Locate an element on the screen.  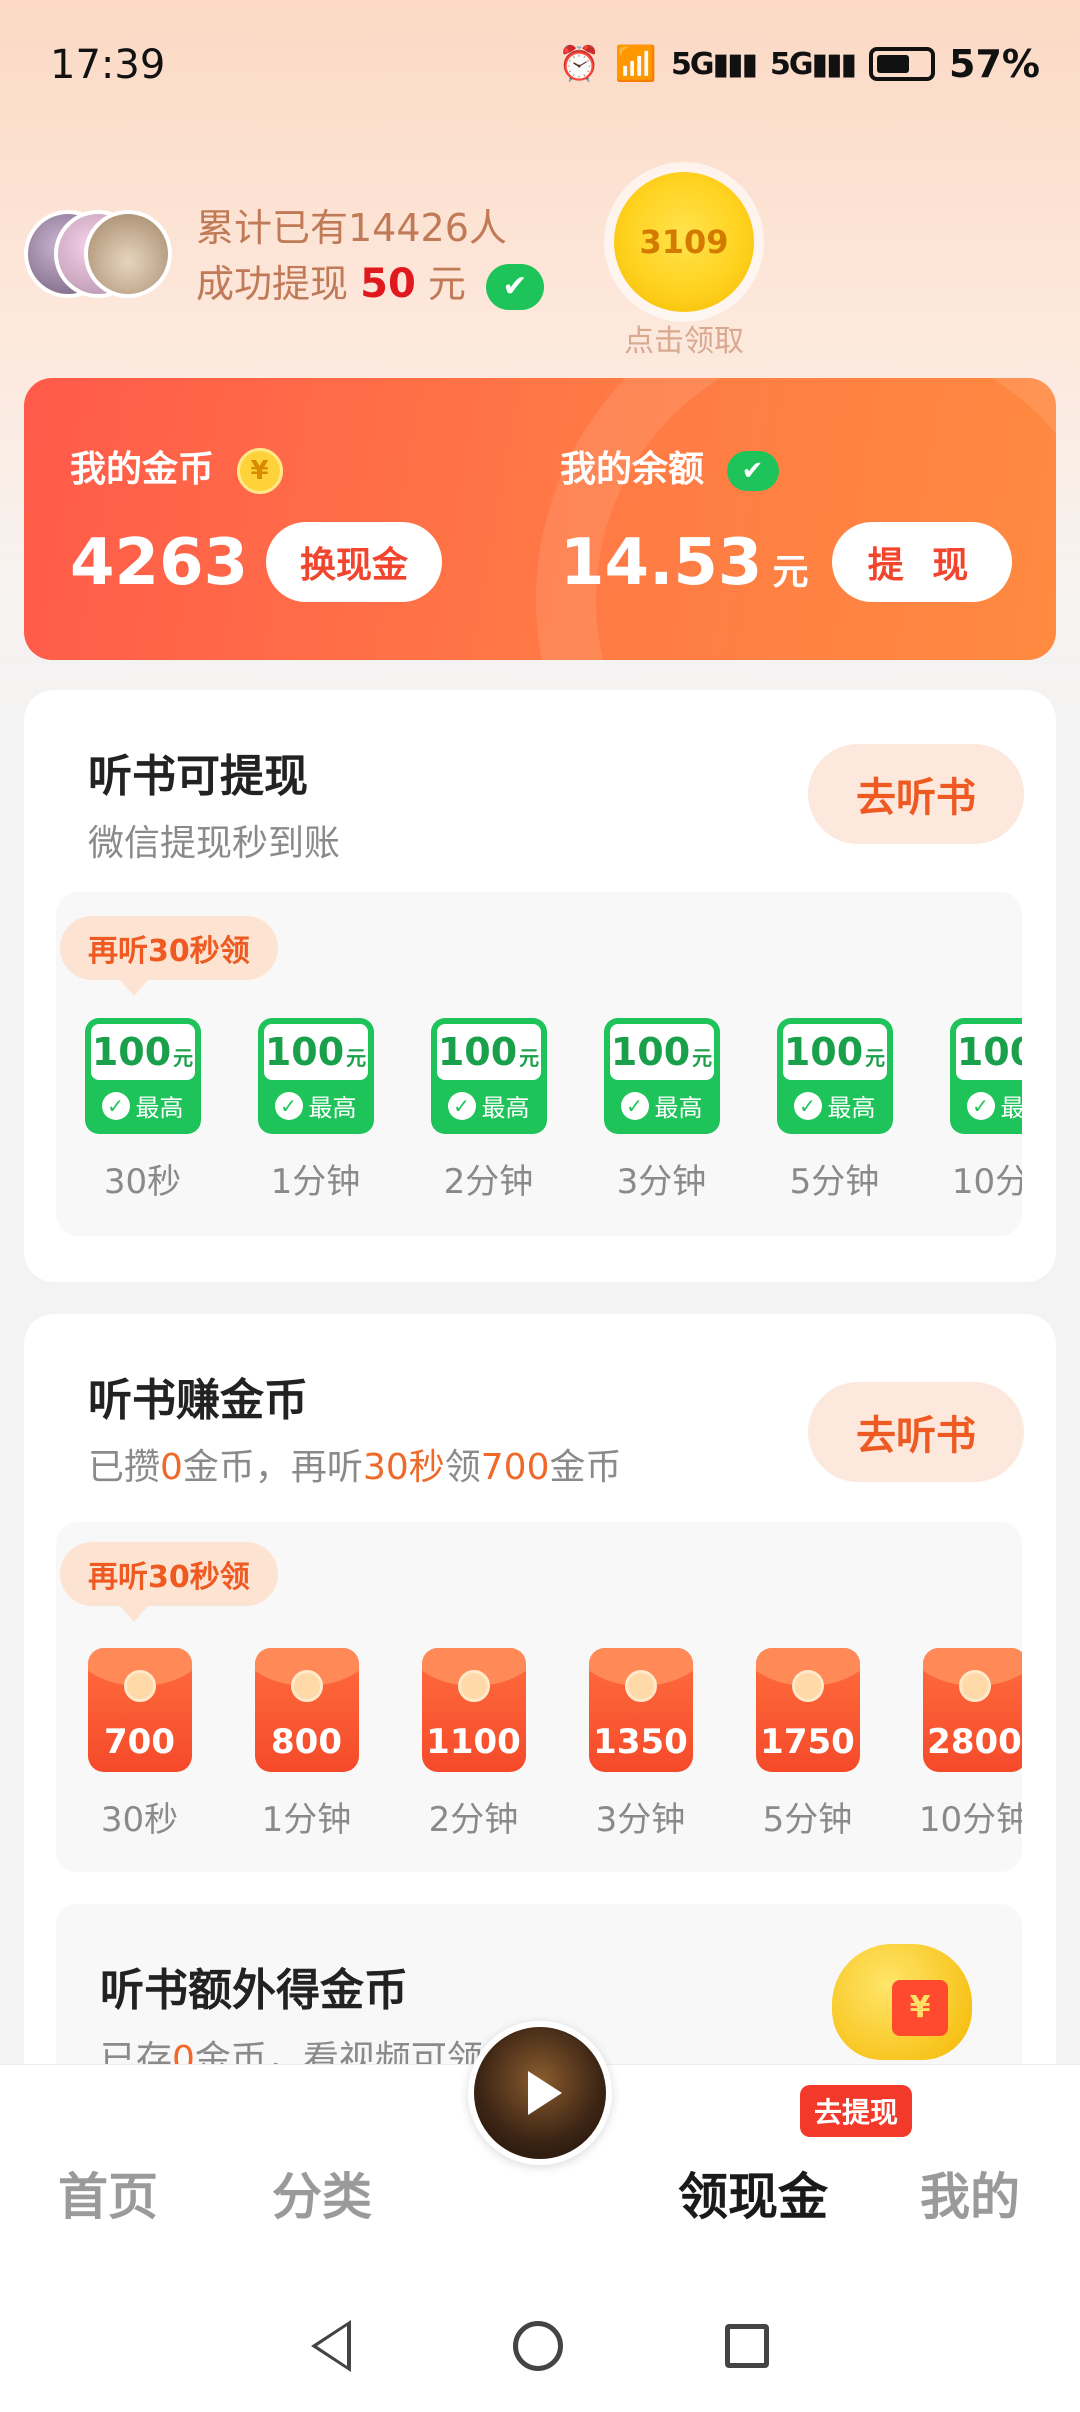
audio-player-button is located at coordinates (540, 2093).